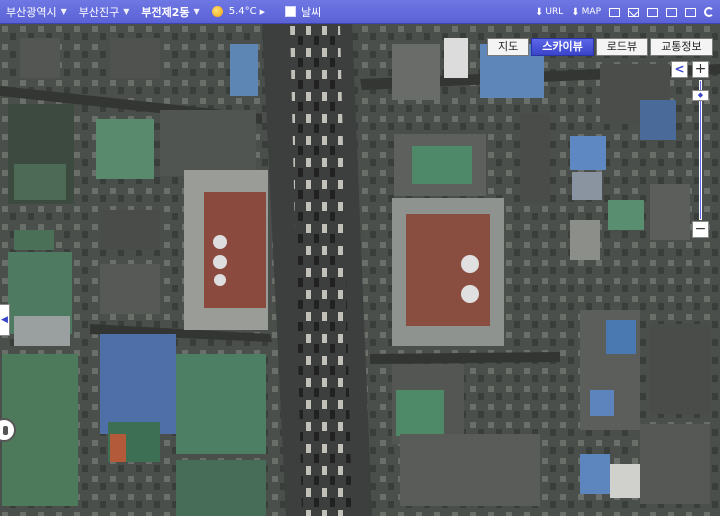 The width and height of the screenshot is (720, 516). I want to click on url-button-label: URL, so click(554, 12).